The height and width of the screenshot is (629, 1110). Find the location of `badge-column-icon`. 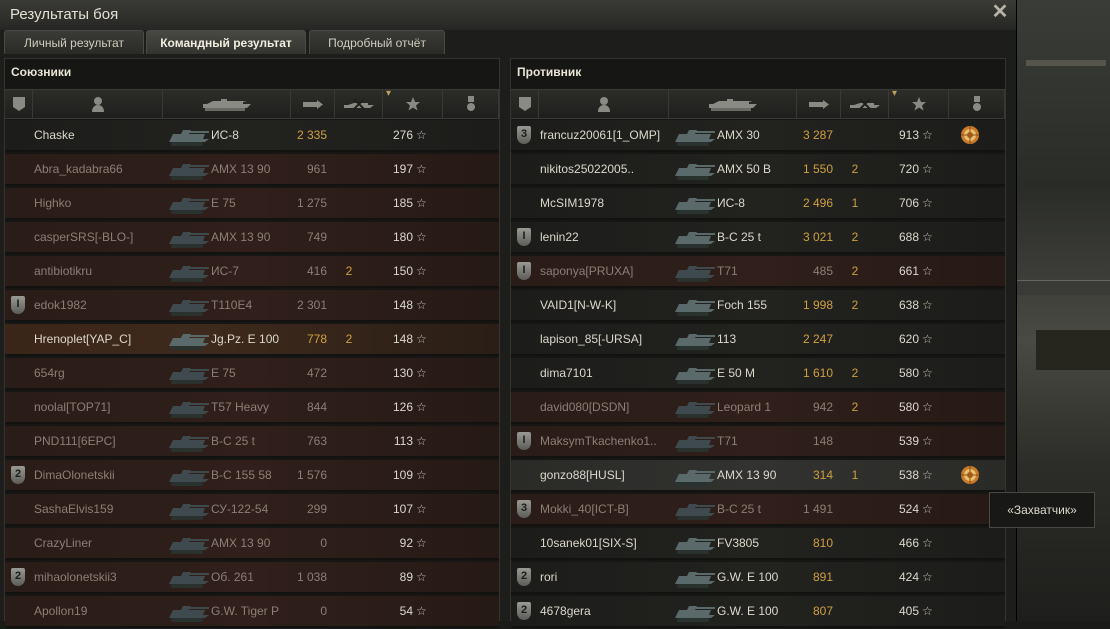

badge-column-icon is located at coordinates (18, 104).